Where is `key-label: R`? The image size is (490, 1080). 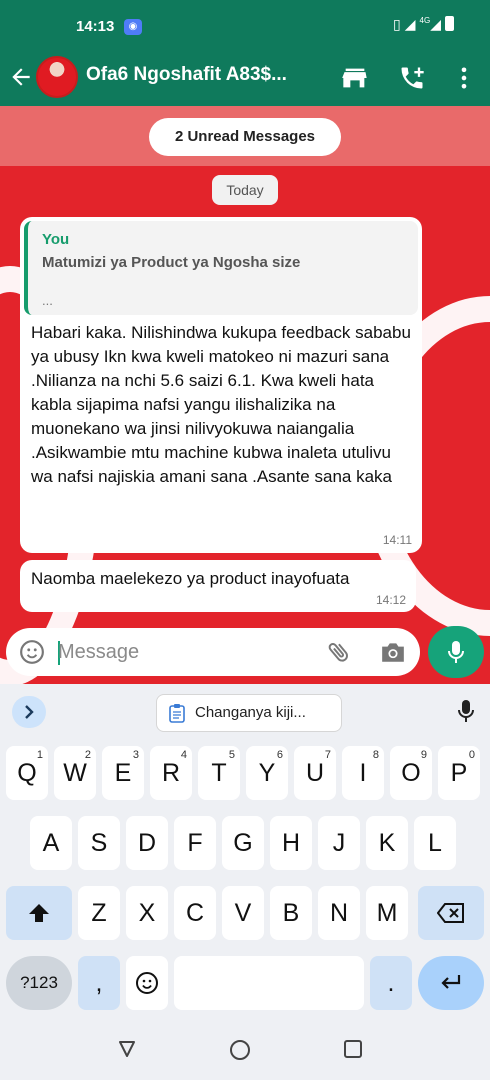 key-label: R is located at coordinates (171, 773).